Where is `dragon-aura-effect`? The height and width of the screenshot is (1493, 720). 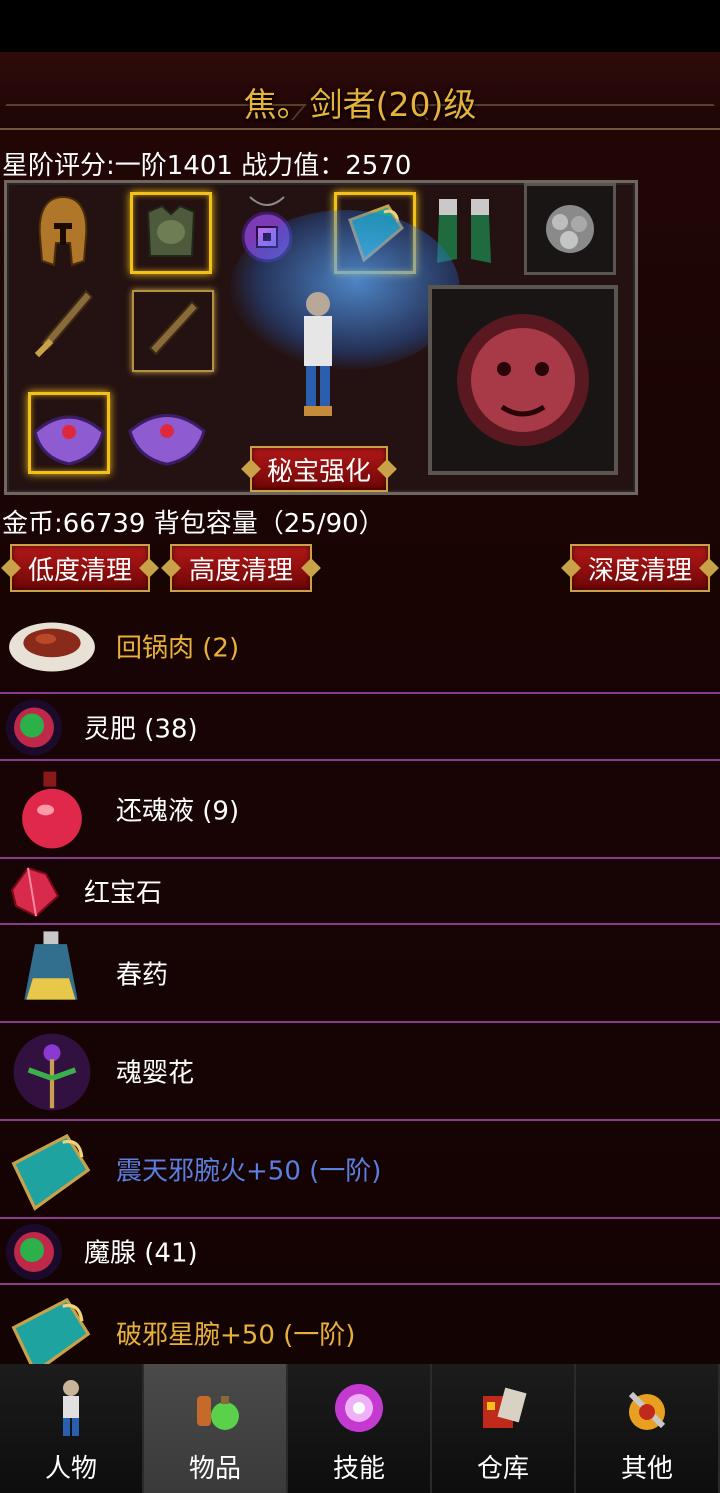
dragon-aura-effect is located at coordinates (345, 290).